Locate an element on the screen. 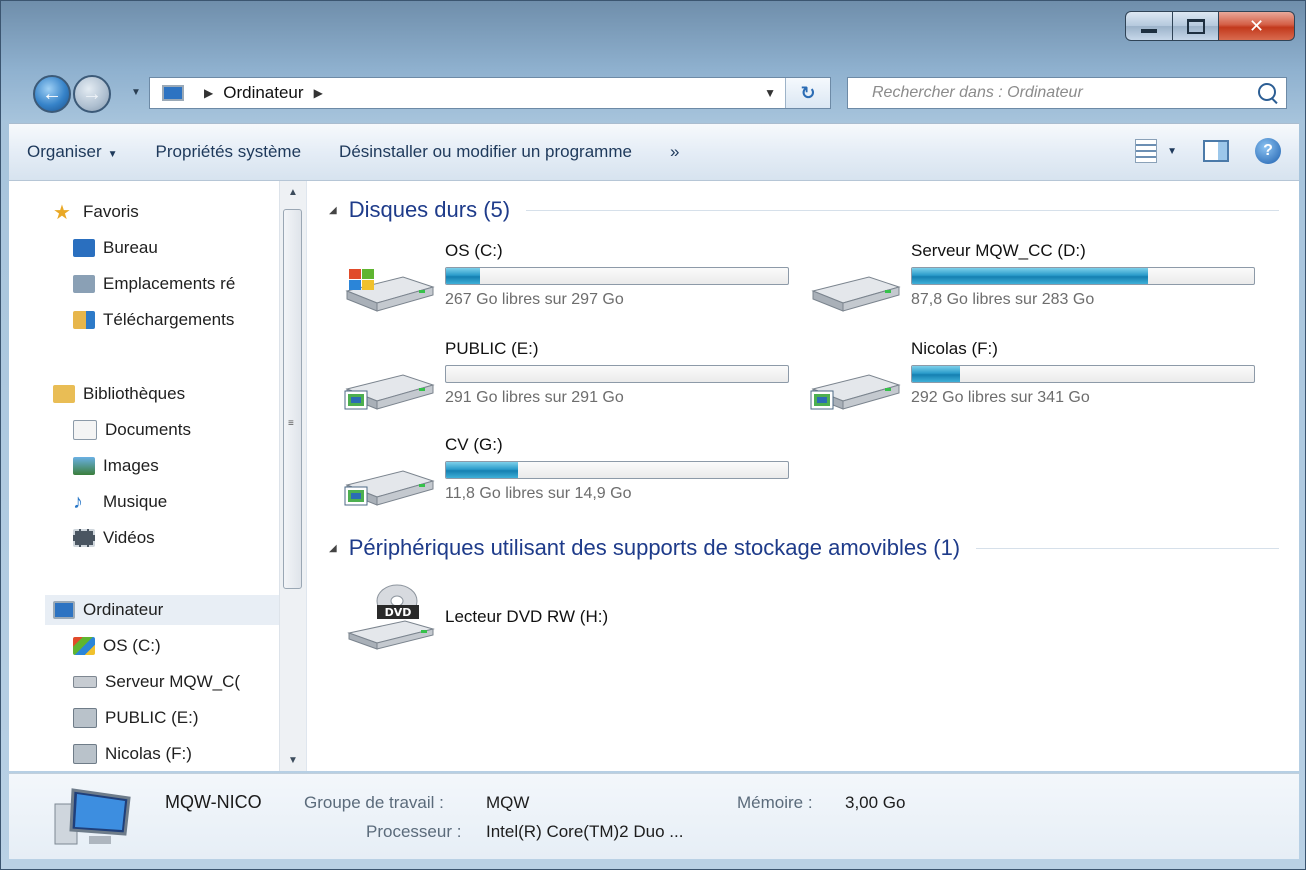 This screenshot has width=1306, height=870. nav-item-music: ♪ Musique is located at coordinates (189, 502).